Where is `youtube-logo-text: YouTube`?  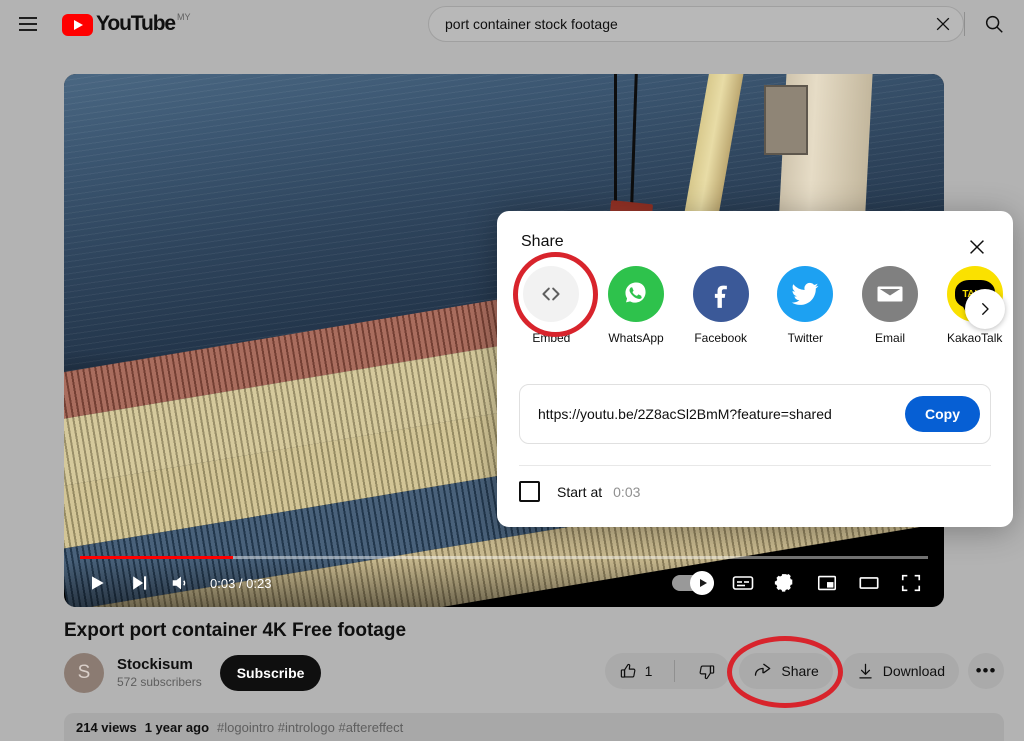 youtube-logo-text: YouTube is located at coordinates (136, 23).